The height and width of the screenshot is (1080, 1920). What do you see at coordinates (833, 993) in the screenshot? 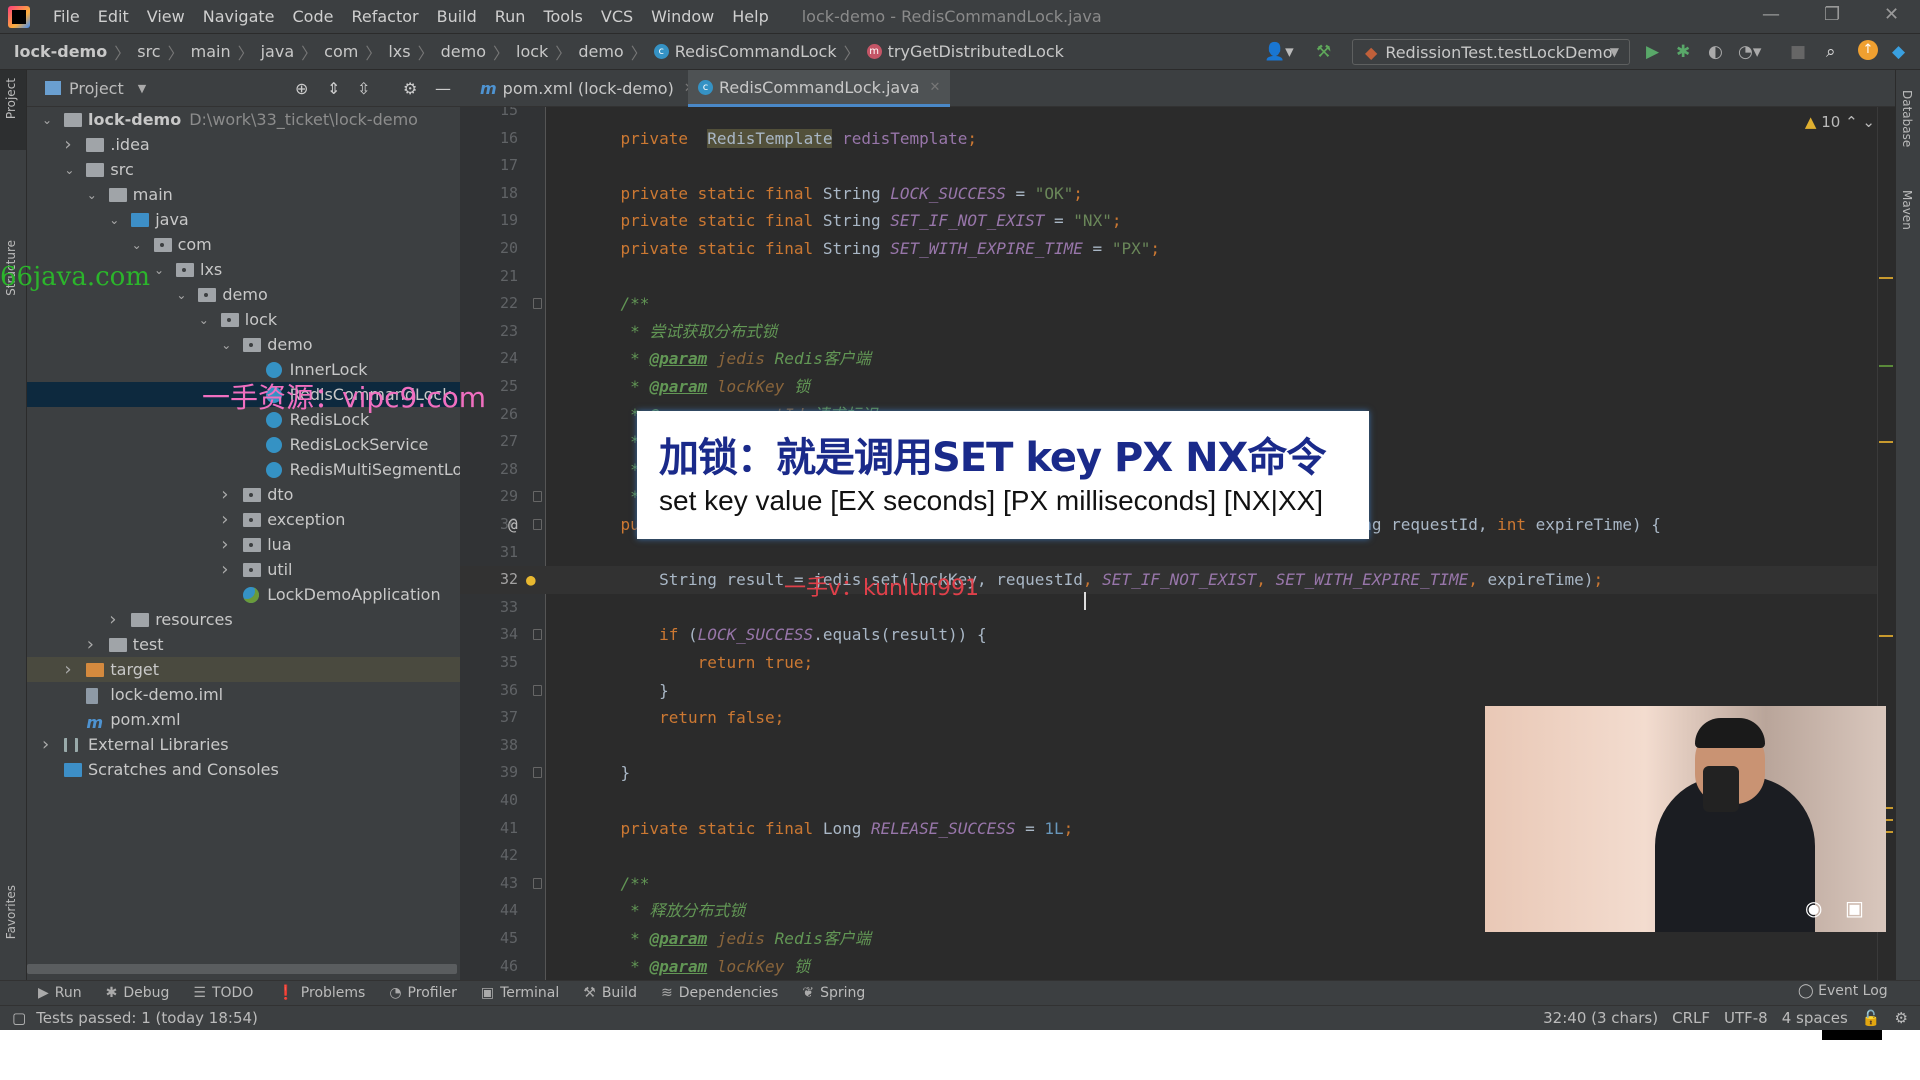
I see `tool-window-spring: ❦ Spring` at bounding box center [833, 993].